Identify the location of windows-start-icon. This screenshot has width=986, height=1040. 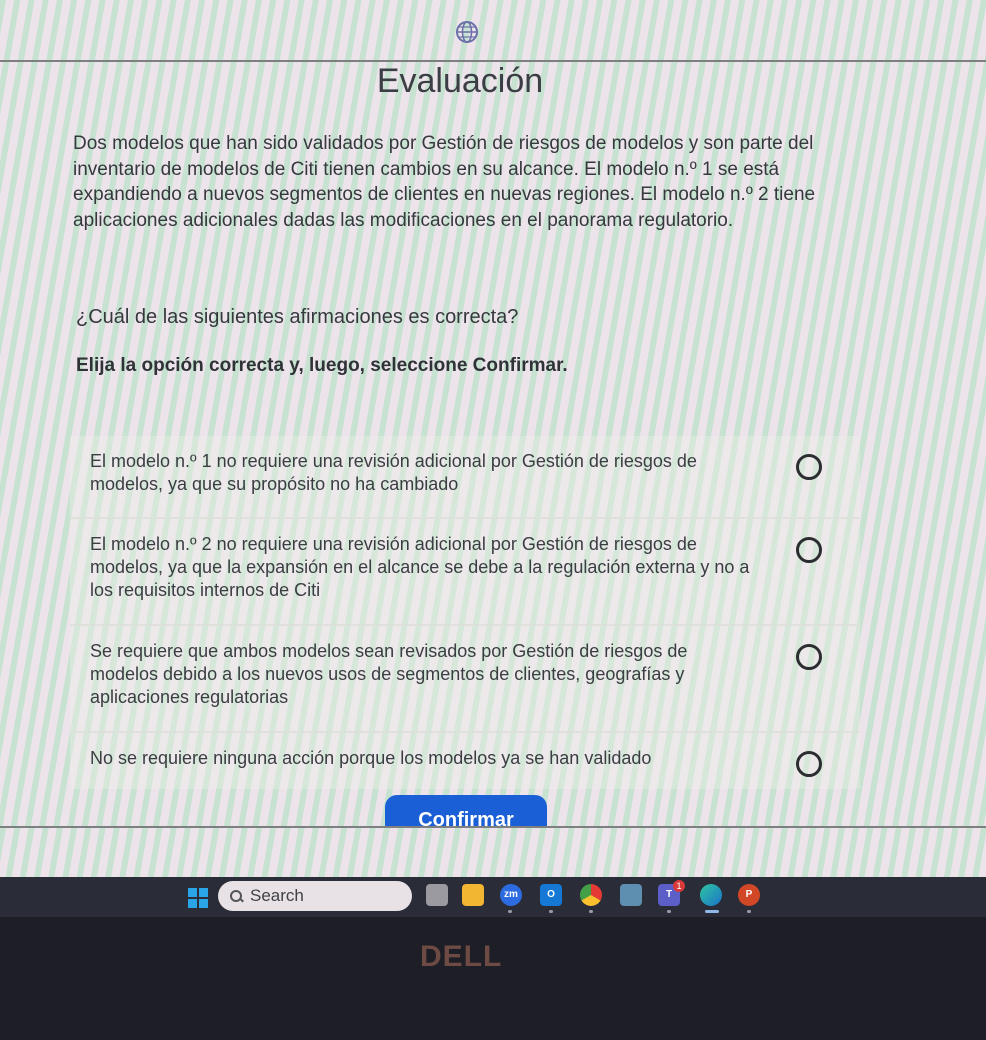
(198, 898).